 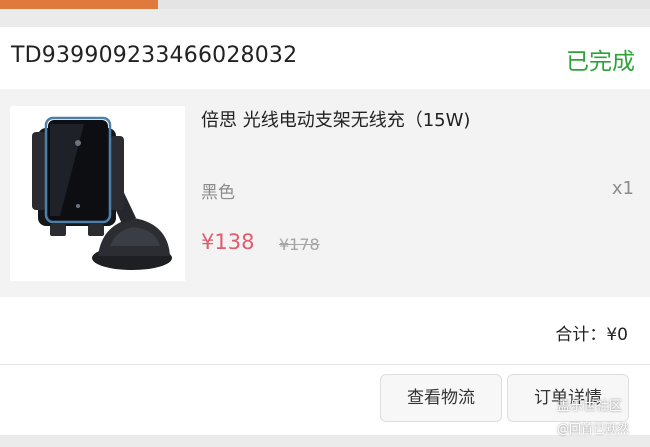 I want to click on order-header: TD939909233466028032 已完成, so click(x=325, y=58).